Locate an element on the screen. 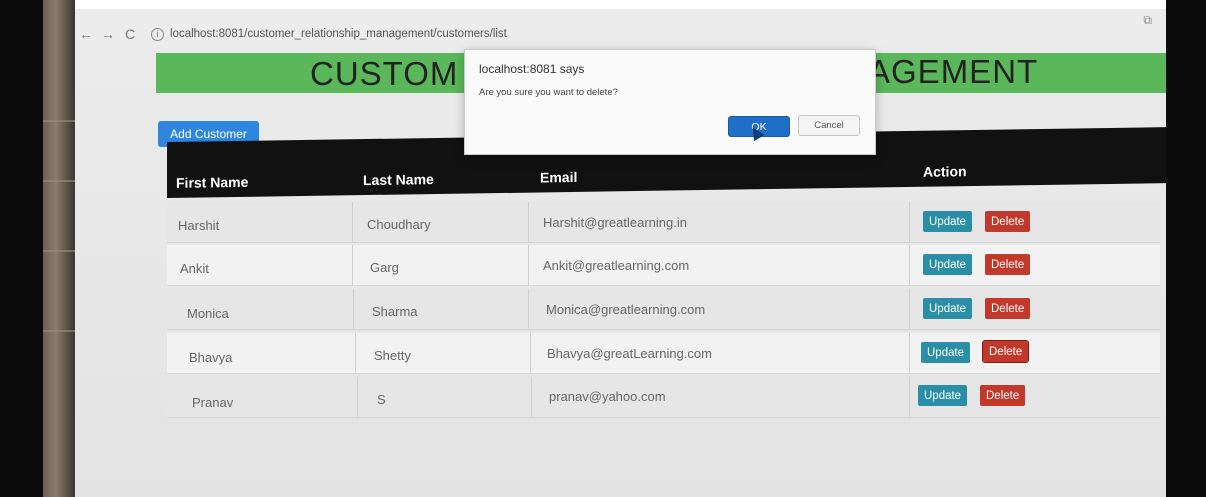 The image size is (1206, 497). monitor-bezel is located at coordinates (59, 248).